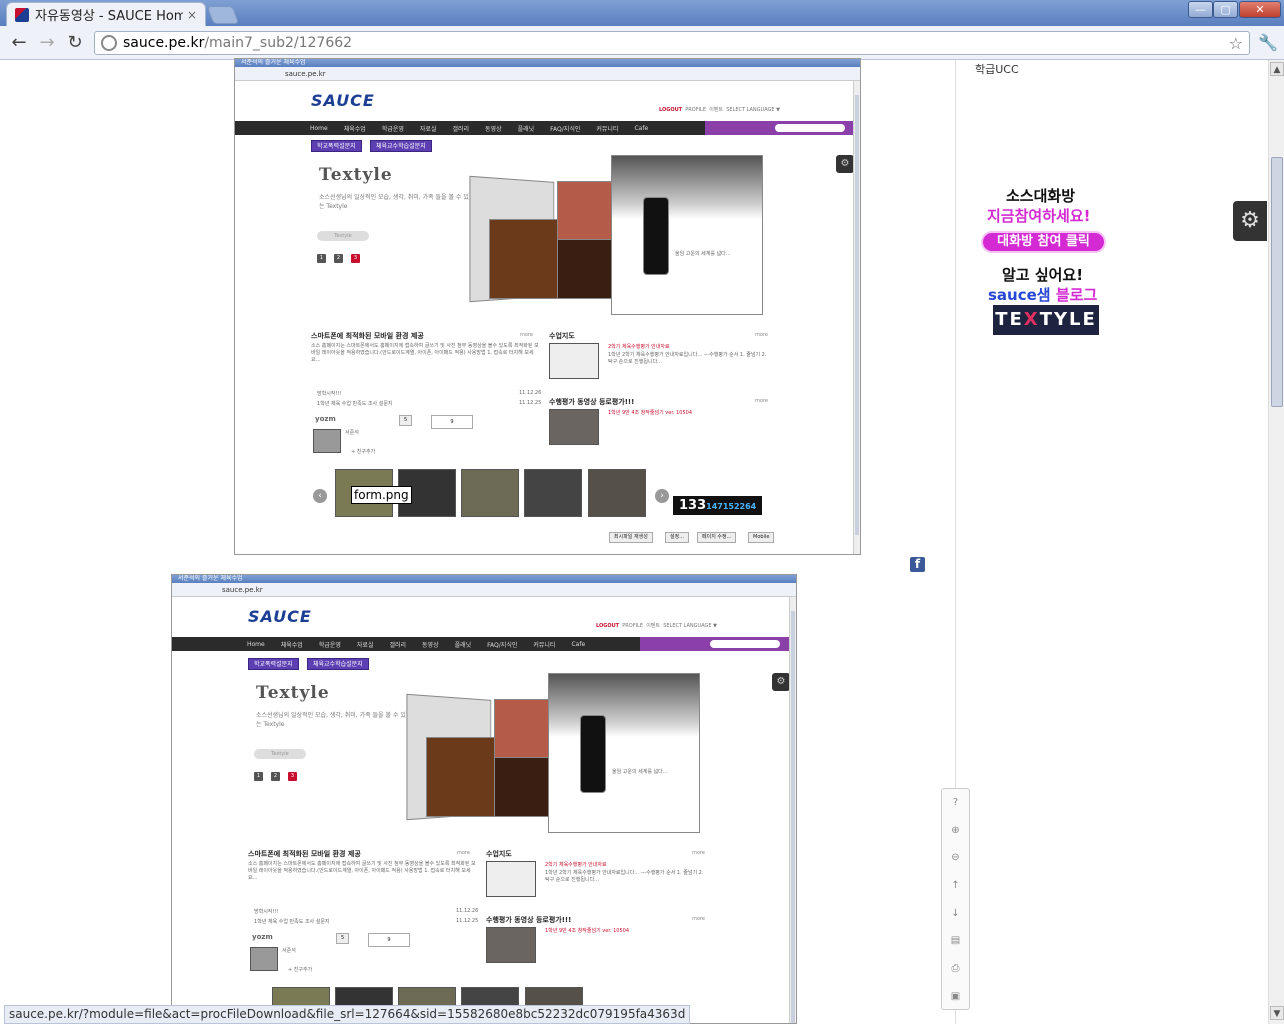 The image size is (1284, 1024). Describe the element at coordinates (499, 854) in the screenshot. I see `sec2-guide-title: 수업지도` at that location.